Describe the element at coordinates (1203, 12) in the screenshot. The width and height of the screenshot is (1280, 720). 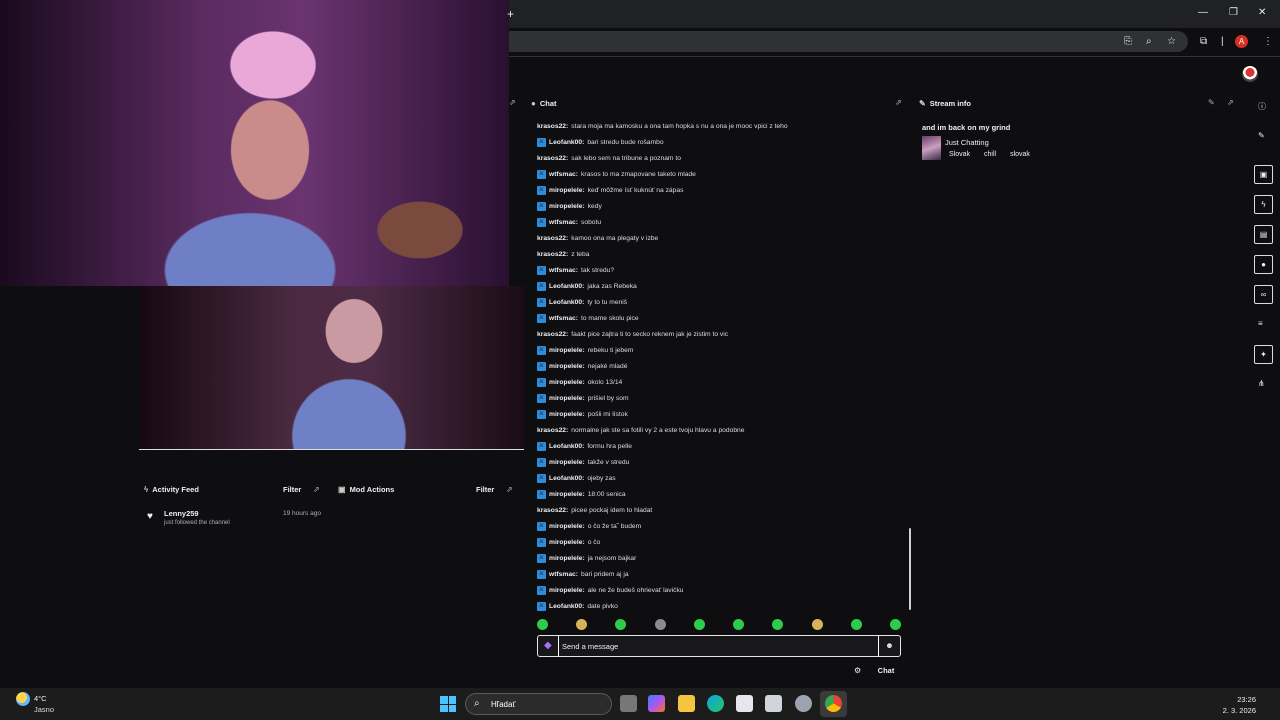
I see `minimize-button: —` at that location.